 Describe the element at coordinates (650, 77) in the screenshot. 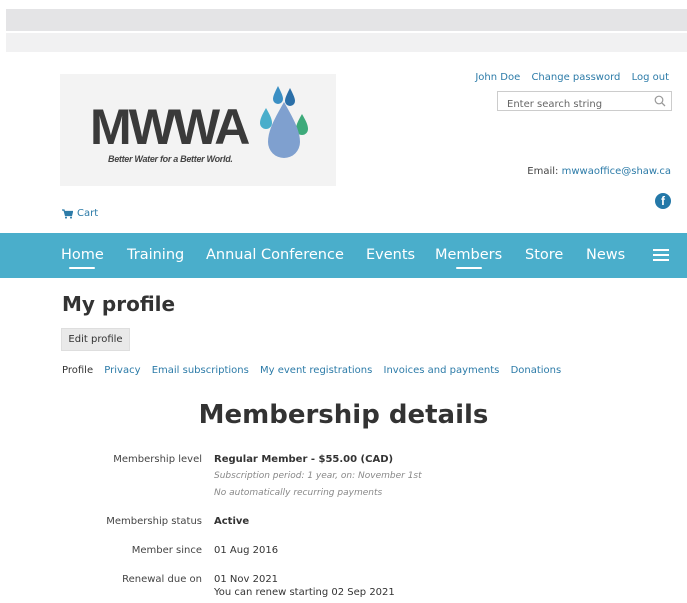

I see `log-out-link: Log out` at that location.